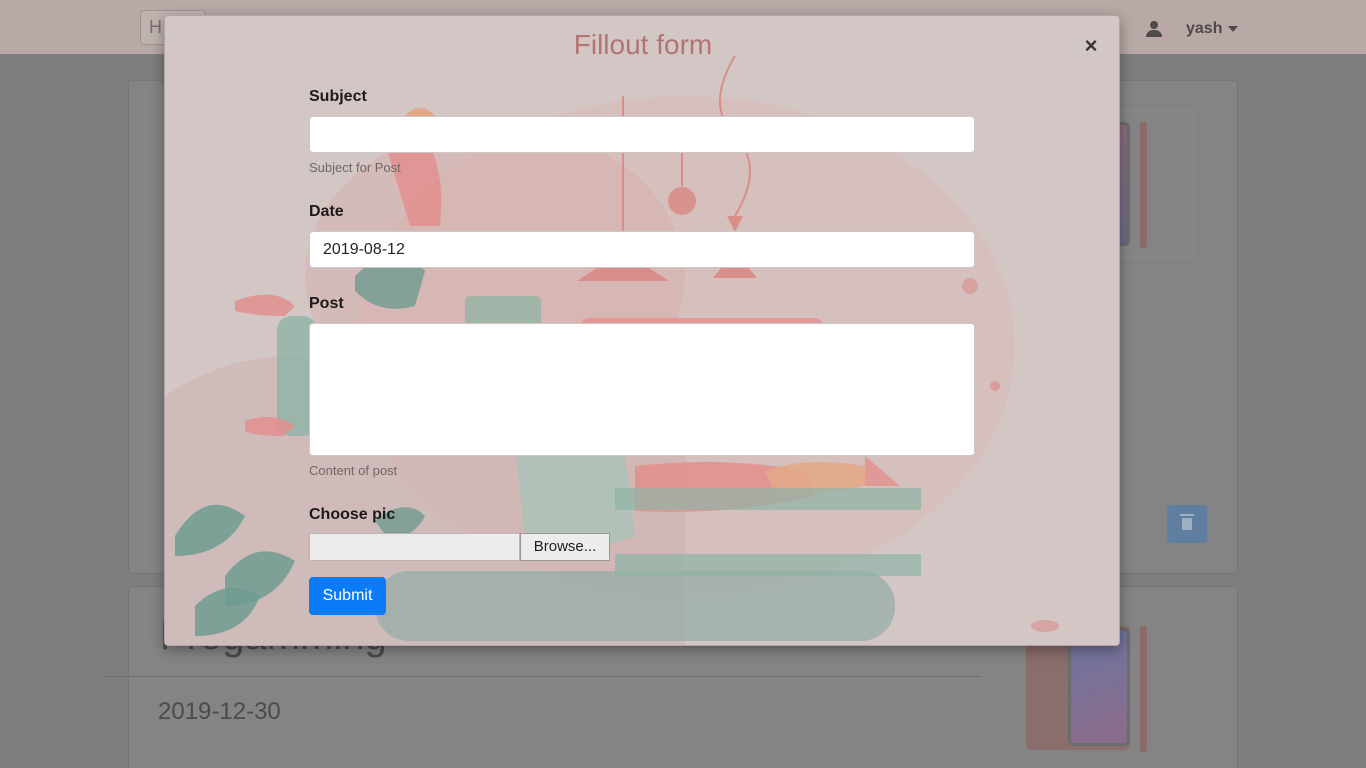  Describe the element at coordinates (219, 711) in the screenshot. I see `post-date: 2019-12-30` at that location.